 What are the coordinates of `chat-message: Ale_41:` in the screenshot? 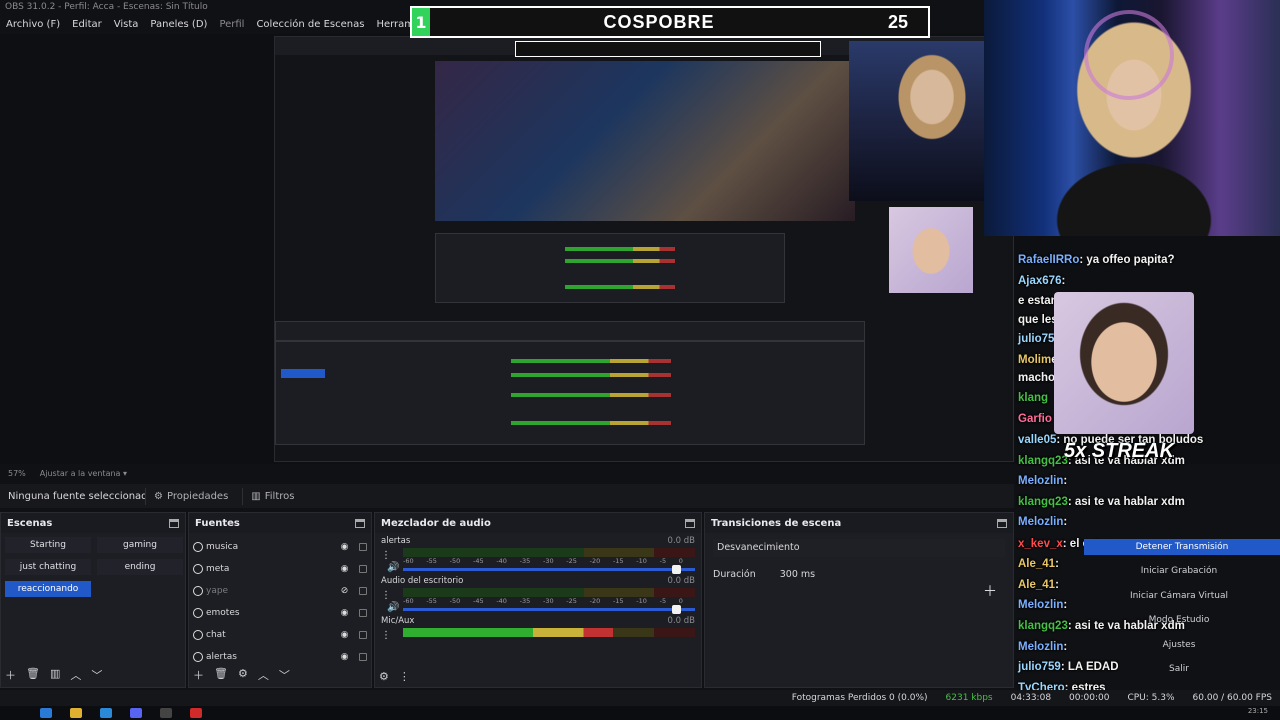 It's located at (1038, 564).